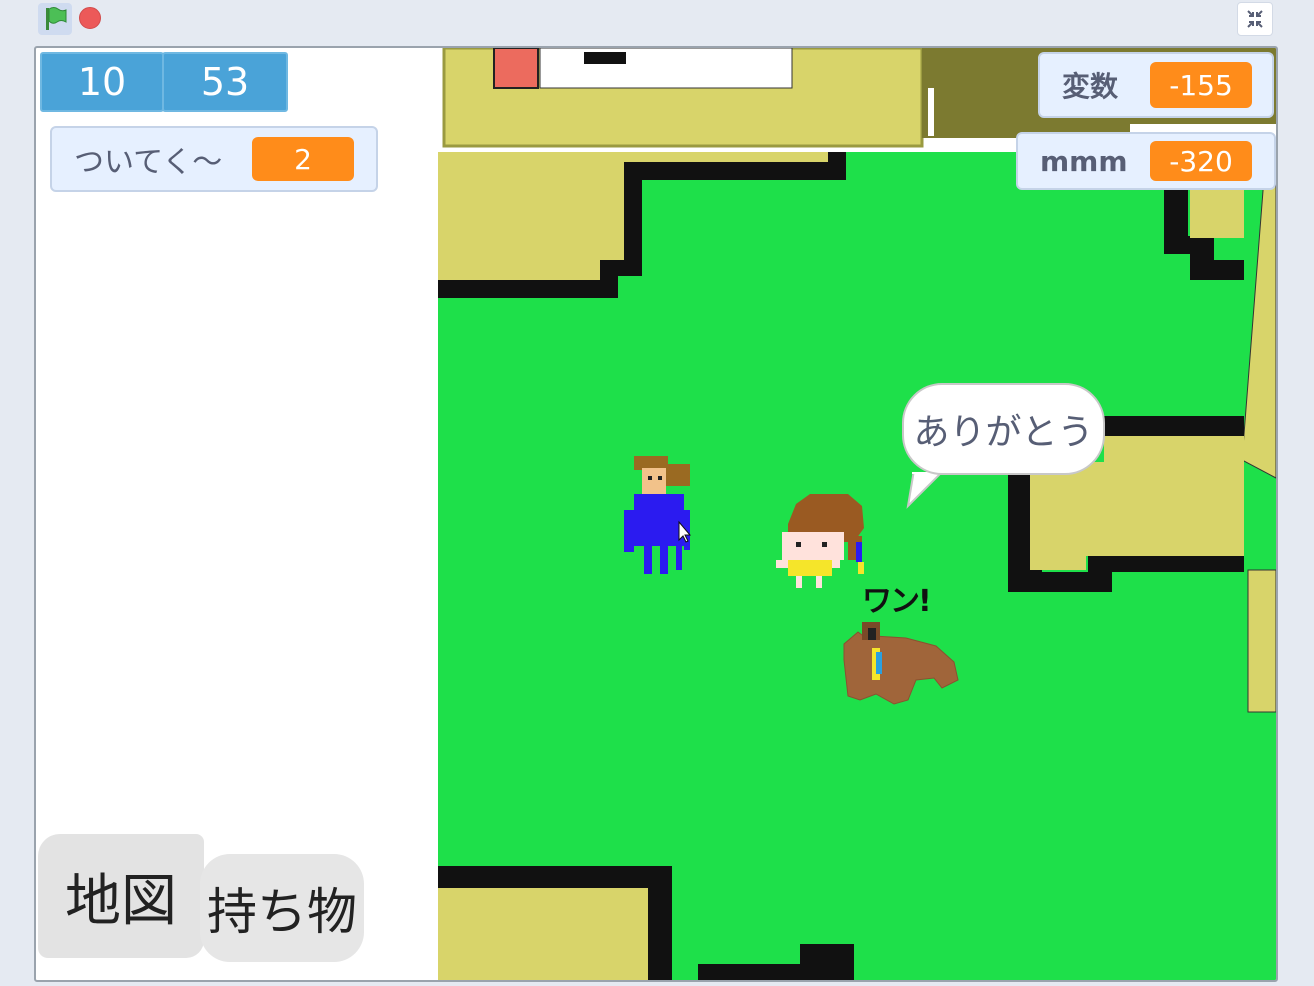  I want to click on speech-bubble: ありがとう, so click(1003, 429).